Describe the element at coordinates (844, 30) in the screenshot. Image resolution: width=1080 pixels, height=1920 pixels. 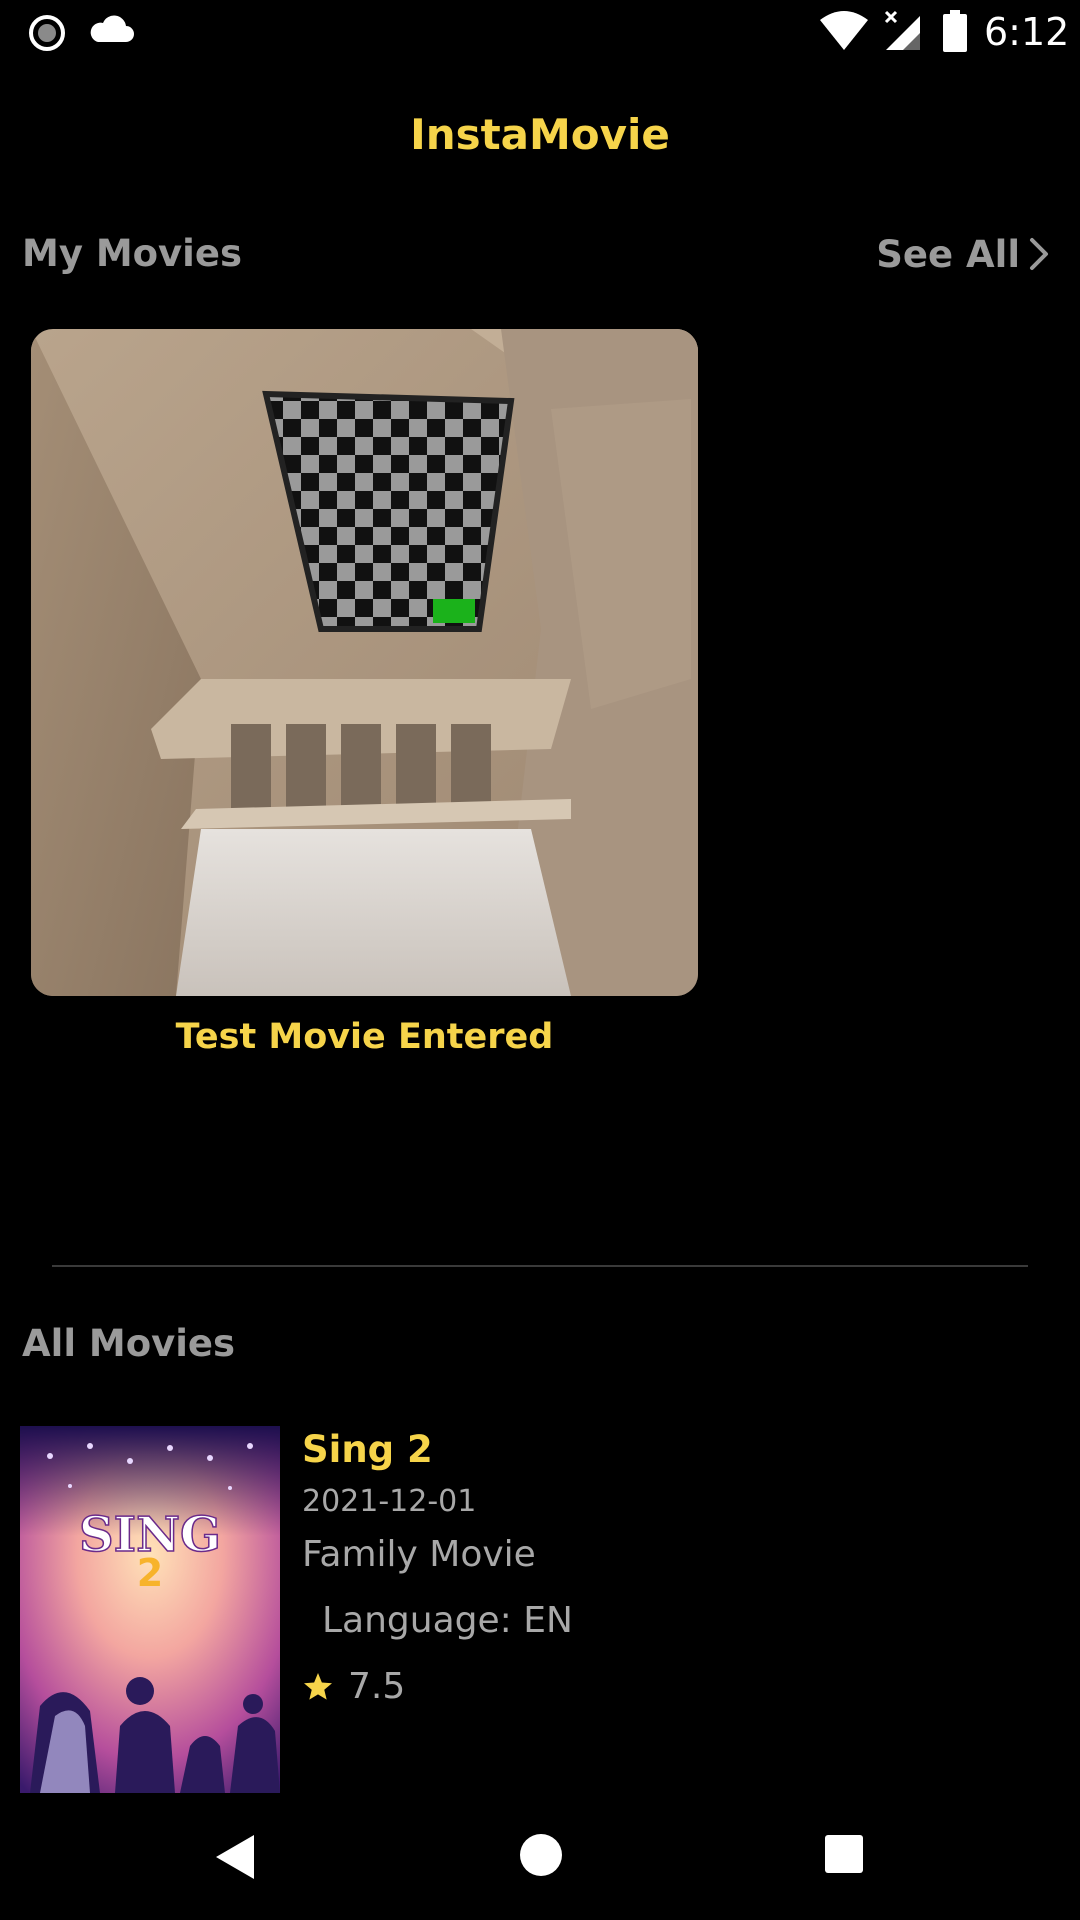
I see `wifi-icon` at that location.